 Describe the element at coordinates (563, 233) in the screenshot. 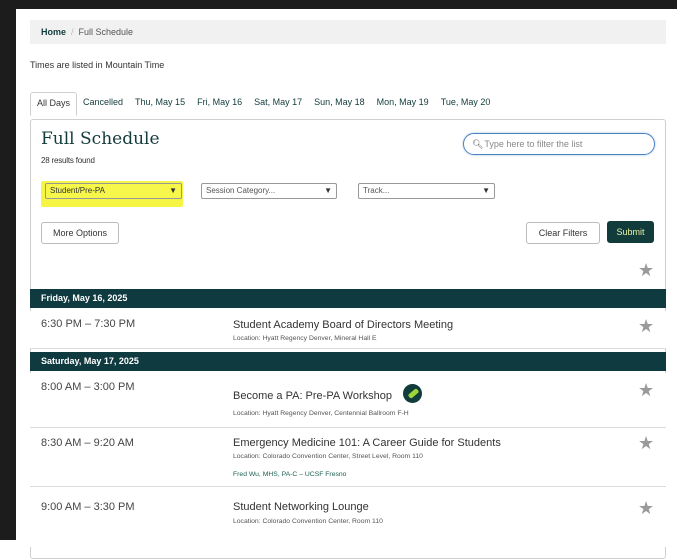

I see `clear-filters-button: Clear Filters` at that location.